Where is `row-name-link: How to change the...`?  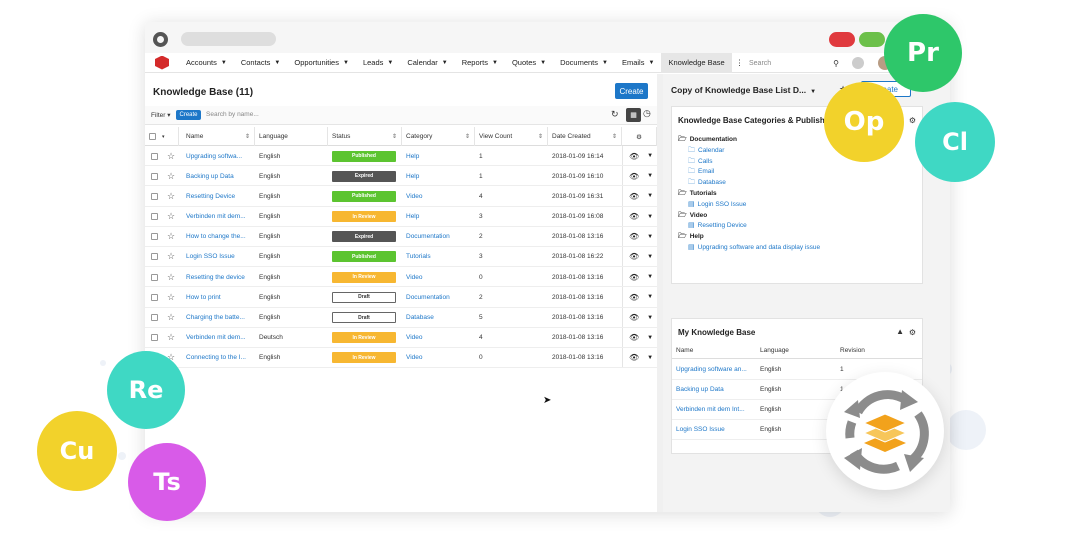 row-name-link: How to change the... is located at coordinates (218, 237).